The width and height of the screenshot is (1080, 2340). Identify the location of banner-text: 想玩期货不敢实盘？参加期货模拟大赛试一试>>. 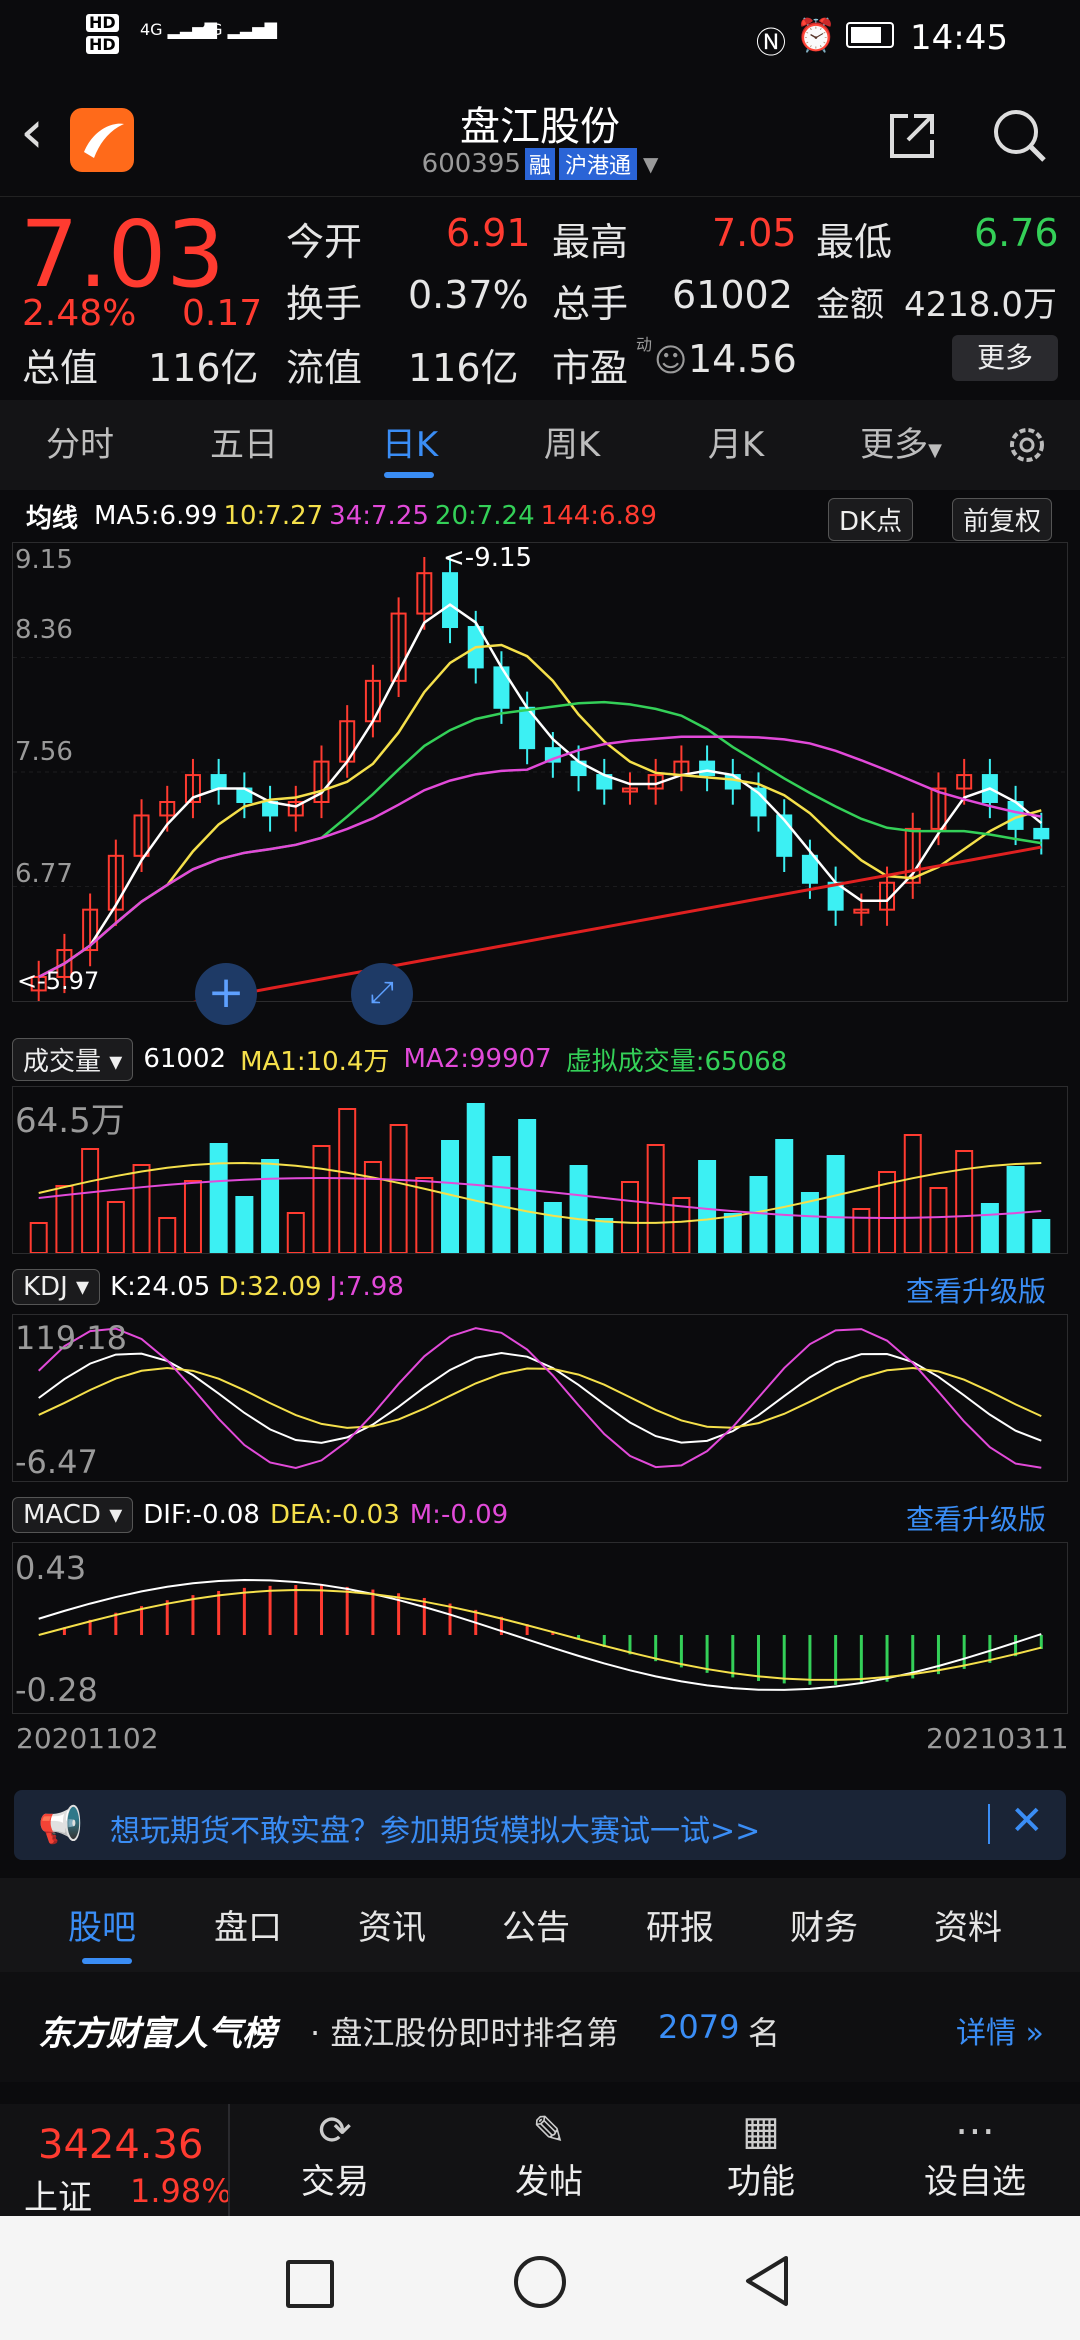
(435, 1828).